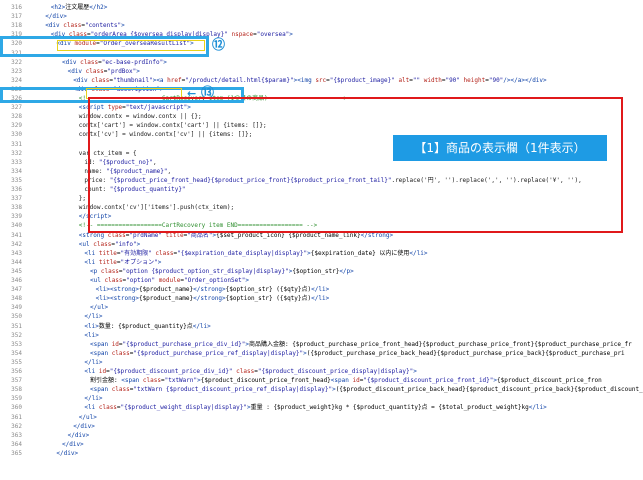 This screenshot has height=480, width=643. Describe the element at coordinates (131, 45) in the screenshot. I see `highlight-box-module-order` at that location.